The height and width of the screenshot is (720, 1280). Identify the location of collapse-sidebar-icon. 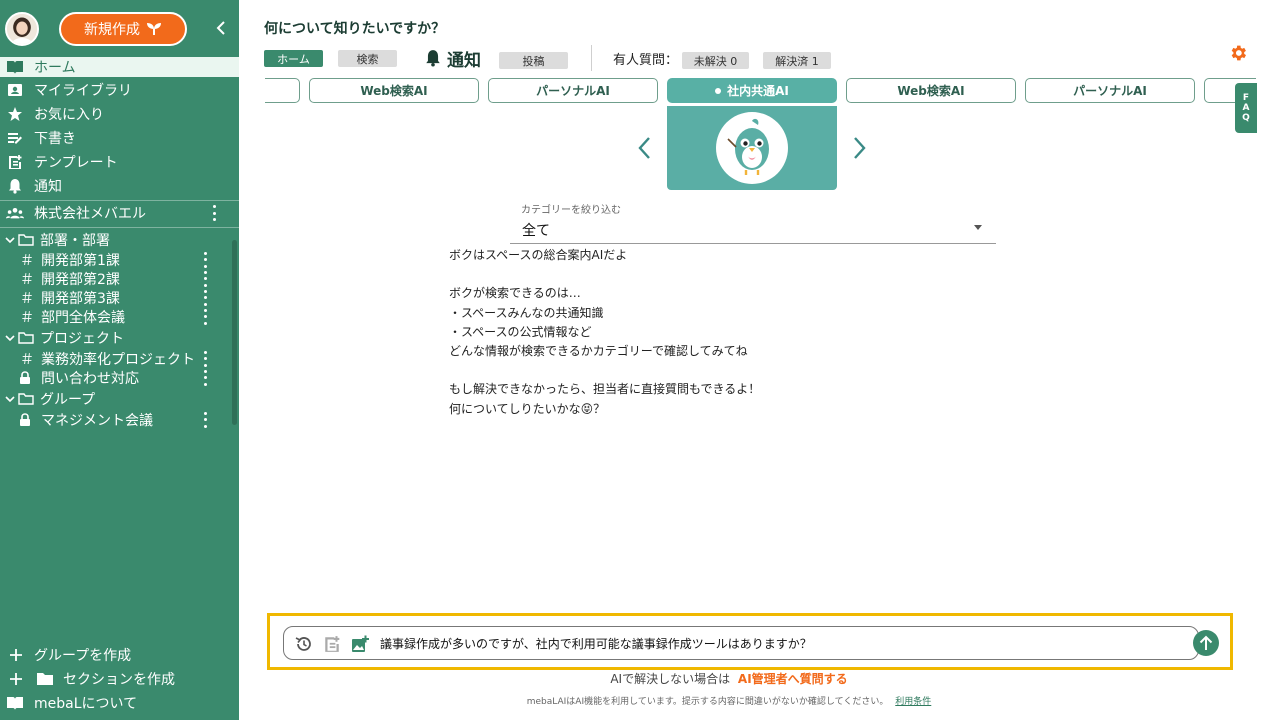
(221, 28).